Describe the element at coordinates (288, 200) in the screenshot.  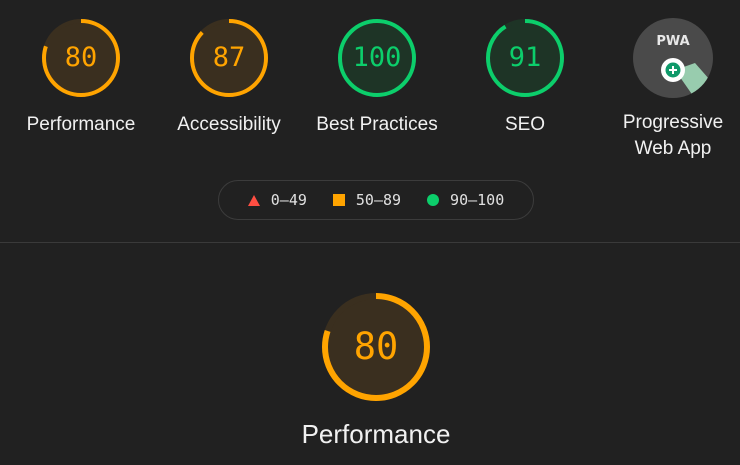
I see `legend-label: 0–49` at that location.